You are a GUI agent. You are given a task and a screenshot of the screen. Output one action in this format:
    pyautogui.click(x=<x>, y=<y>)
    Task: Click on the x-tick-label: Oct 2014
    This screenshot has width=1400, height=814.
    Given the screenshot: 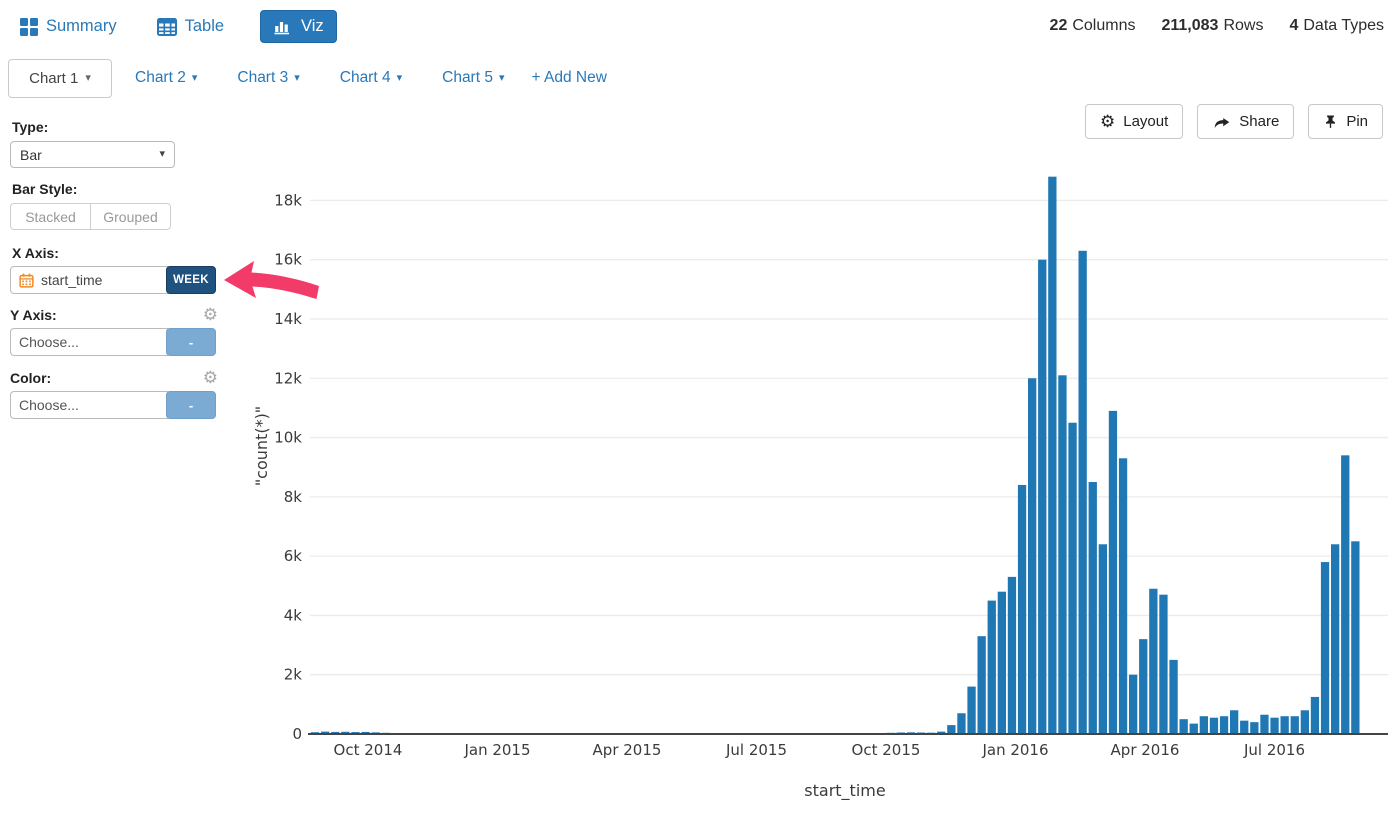 What is the action you would take?
    pyautogui.click(x=368, y=750)
    